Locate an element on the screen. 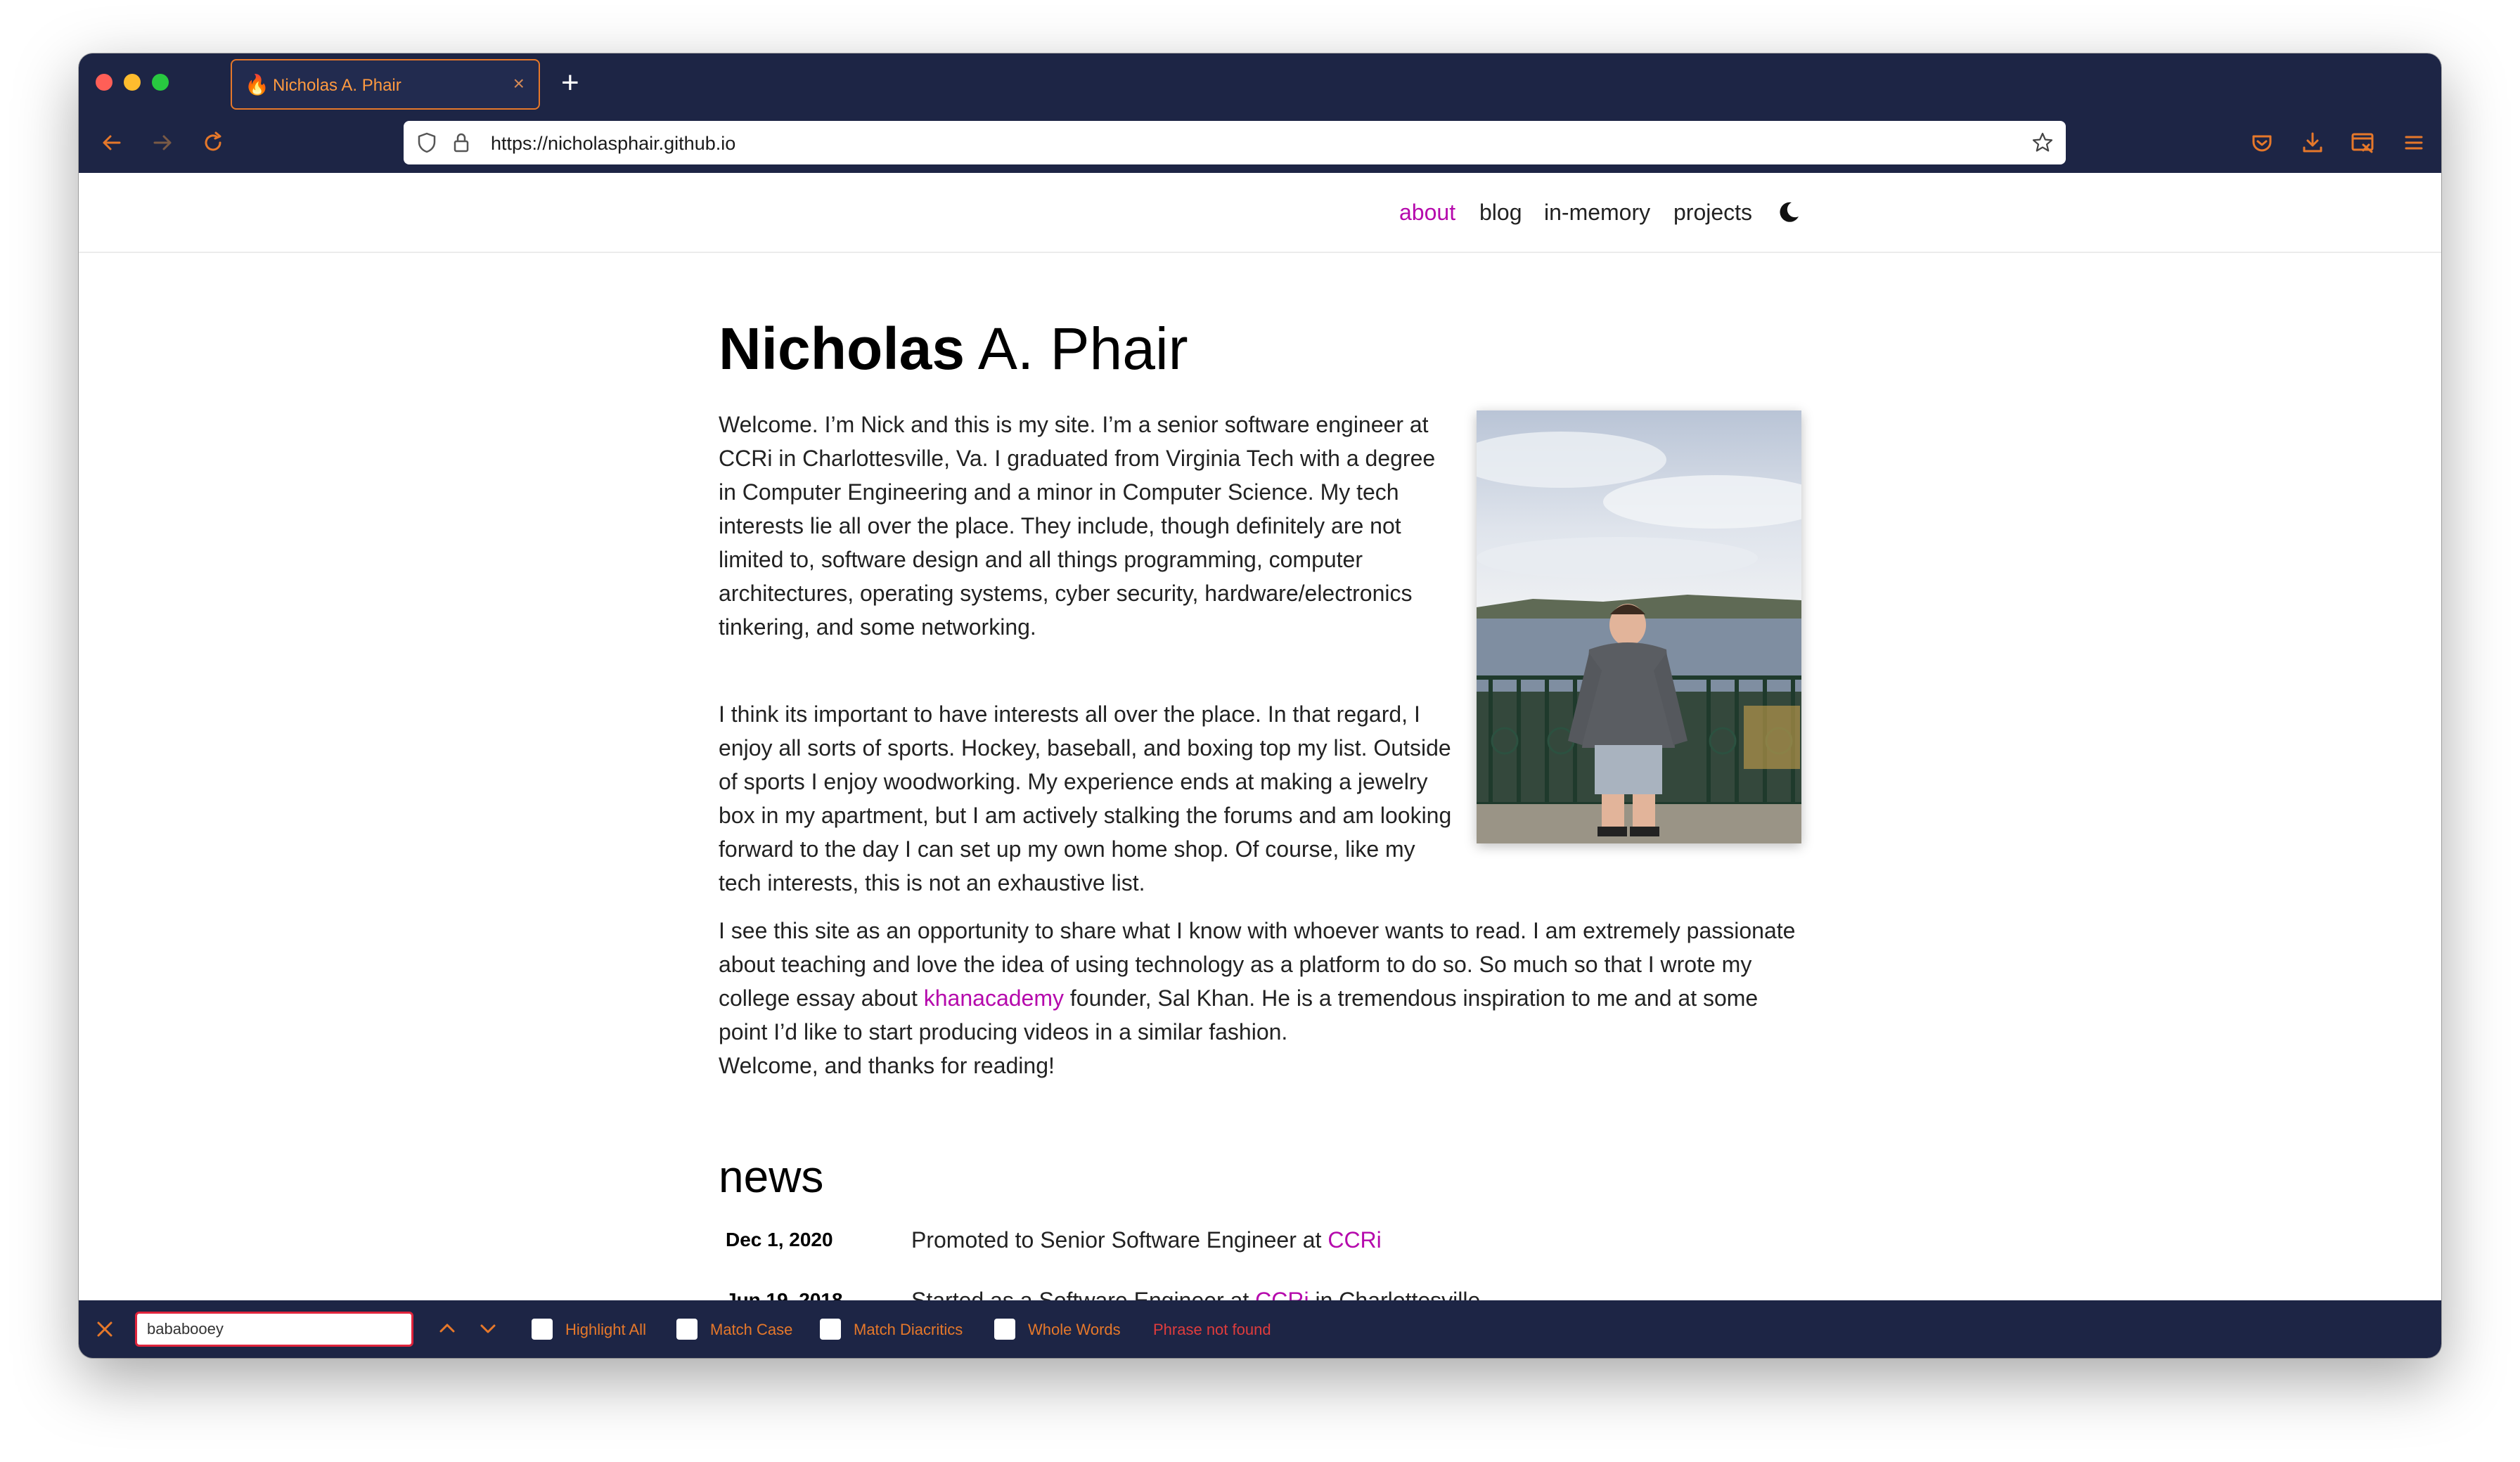 This screenshot has width=2520, height=1462. news-text-body: Promoted to Senior Software Engineer at is located at coordinates (1119, 1240).